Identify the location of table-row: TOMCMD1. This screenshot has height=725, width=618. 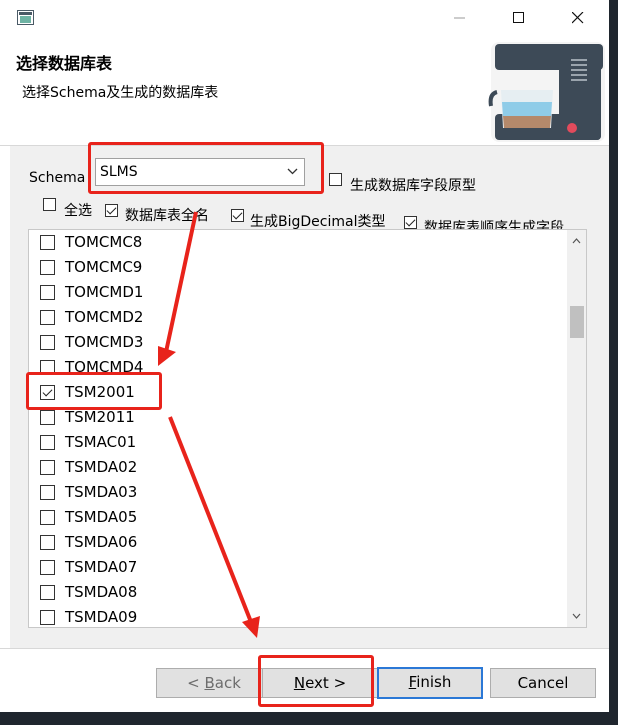
(296, 292).